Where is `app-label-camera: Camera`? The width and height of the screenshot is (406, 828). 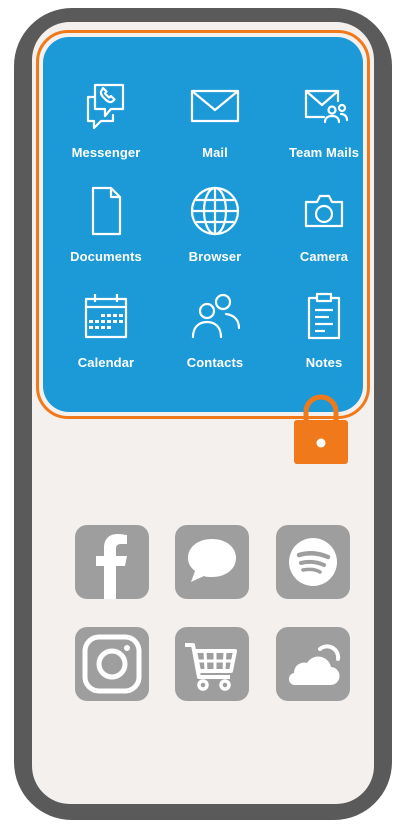
app-label-camera: Camera is located at coordinates (324, 256).